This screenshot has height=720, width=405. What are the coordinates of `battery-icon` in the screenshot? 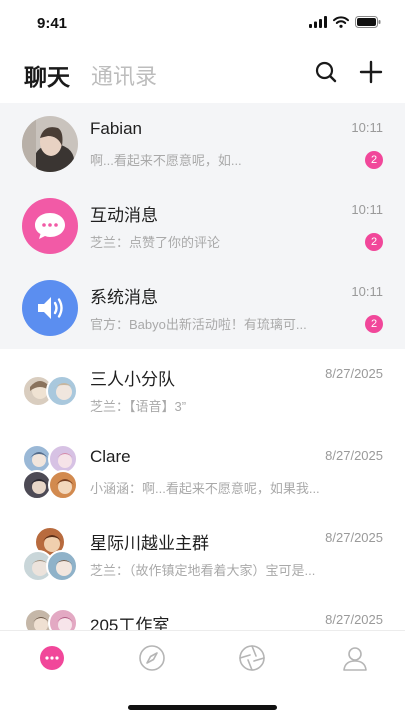 It's located at (368, 22).